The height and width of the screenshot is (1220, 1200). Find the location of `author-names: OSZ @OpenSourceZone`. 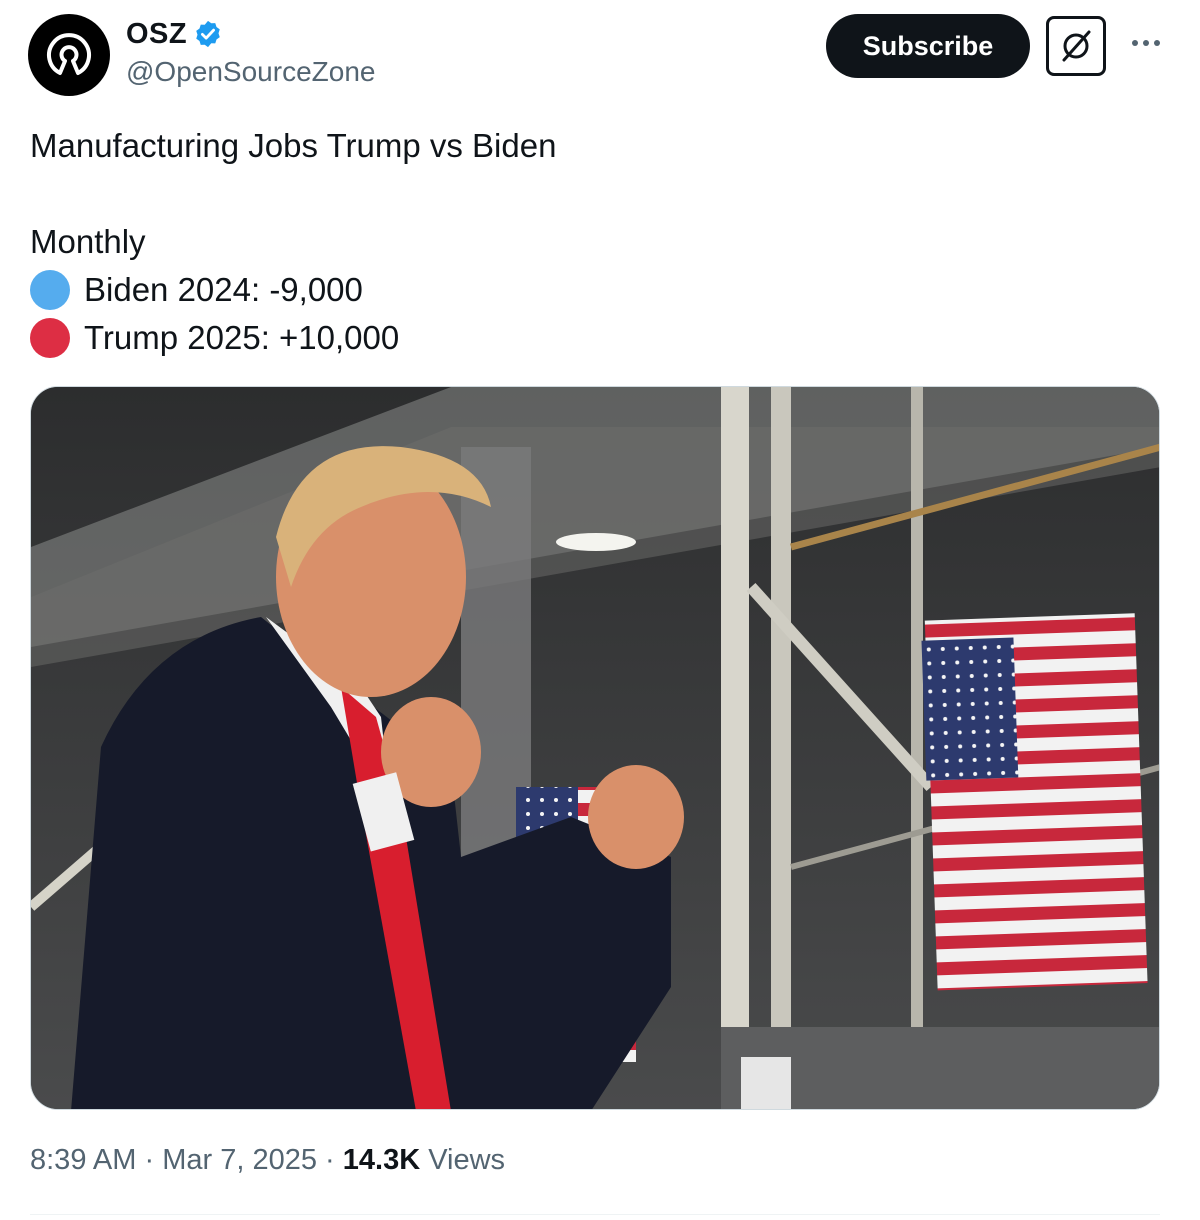

author-names: OSZ @OpenSourceZone is located at coordinates (250, 52).